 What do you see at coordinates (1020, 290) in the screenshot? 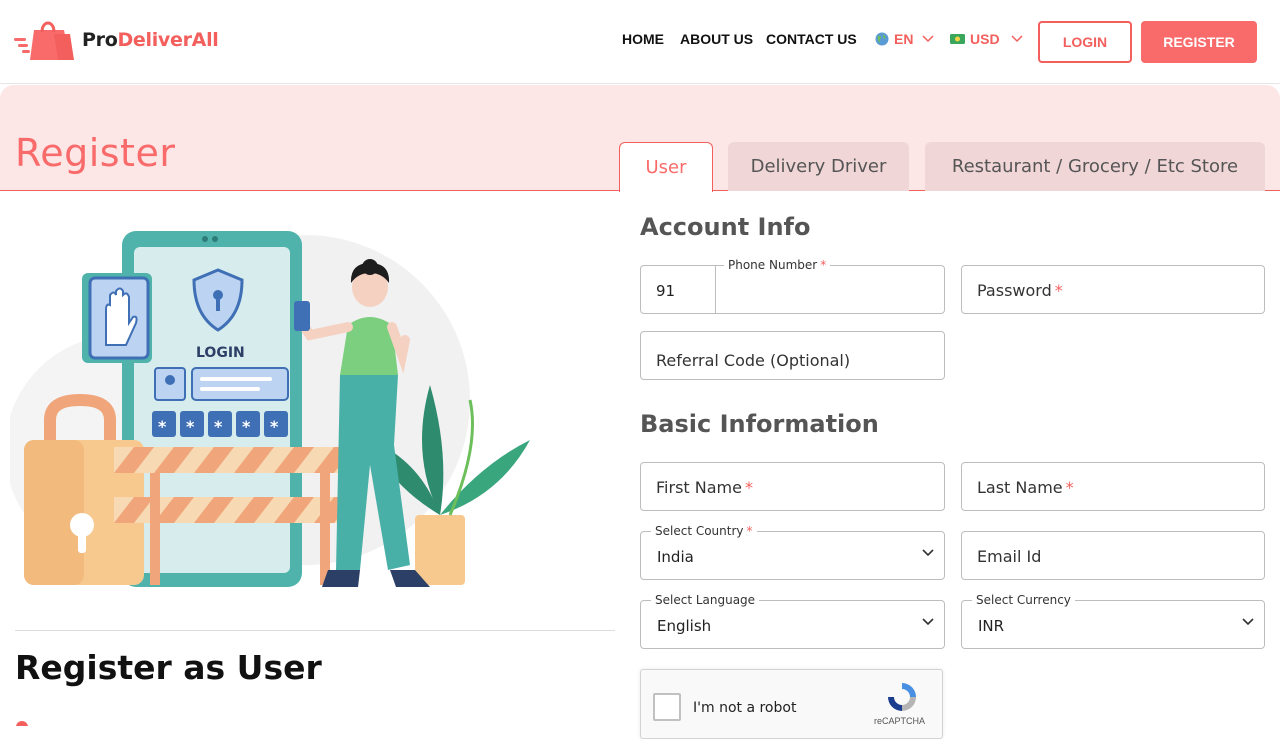
I see `password-placeholder: Password *` at bounding box center [1020, 290].